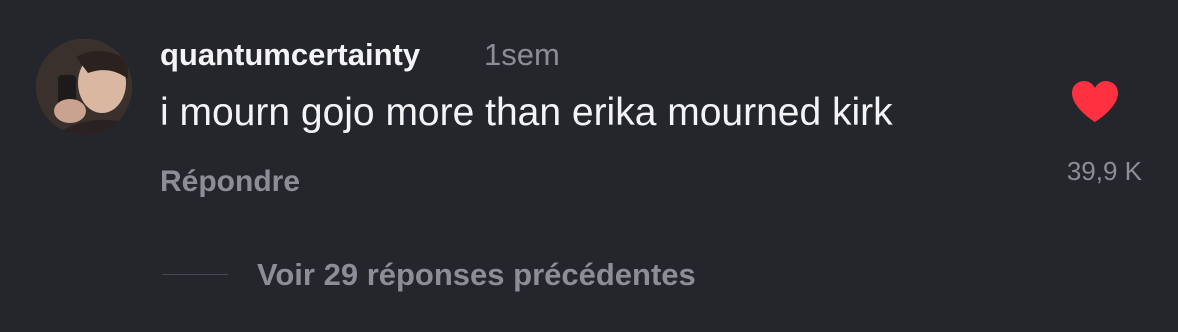  What do you see at coordinates (522, 54) in the screenshot?
I see `timestamp: 1sem` at bounding box center [522, 54].